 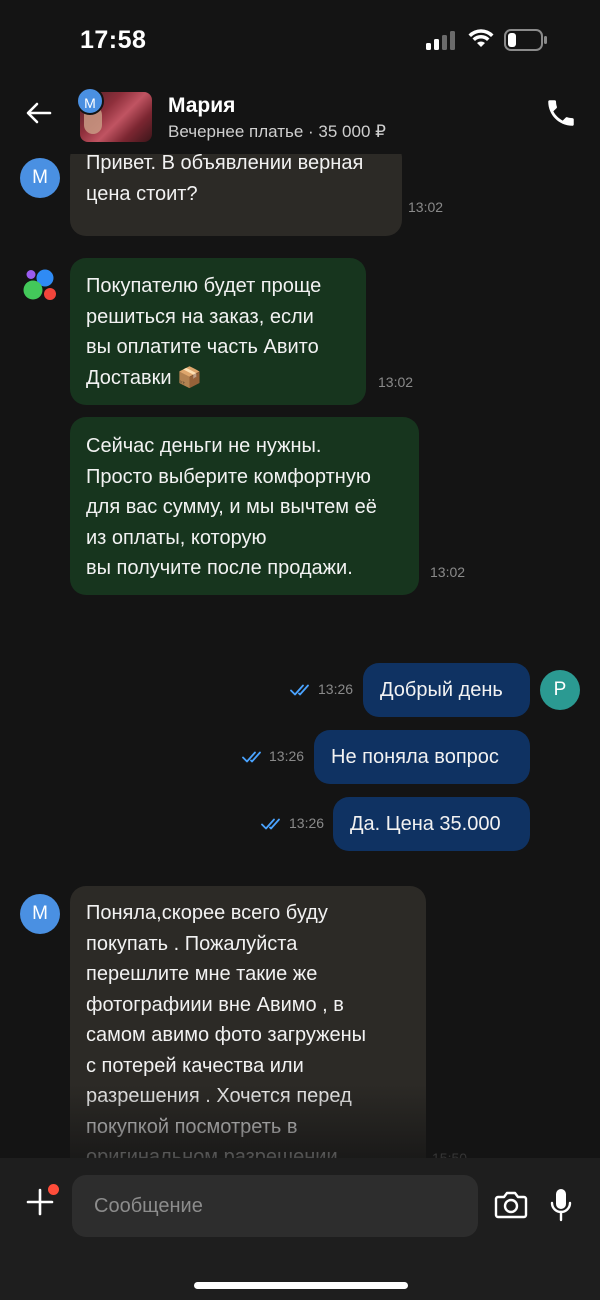 I want to click on message-line: из оплаты, которую, so click(x=176, y=537).